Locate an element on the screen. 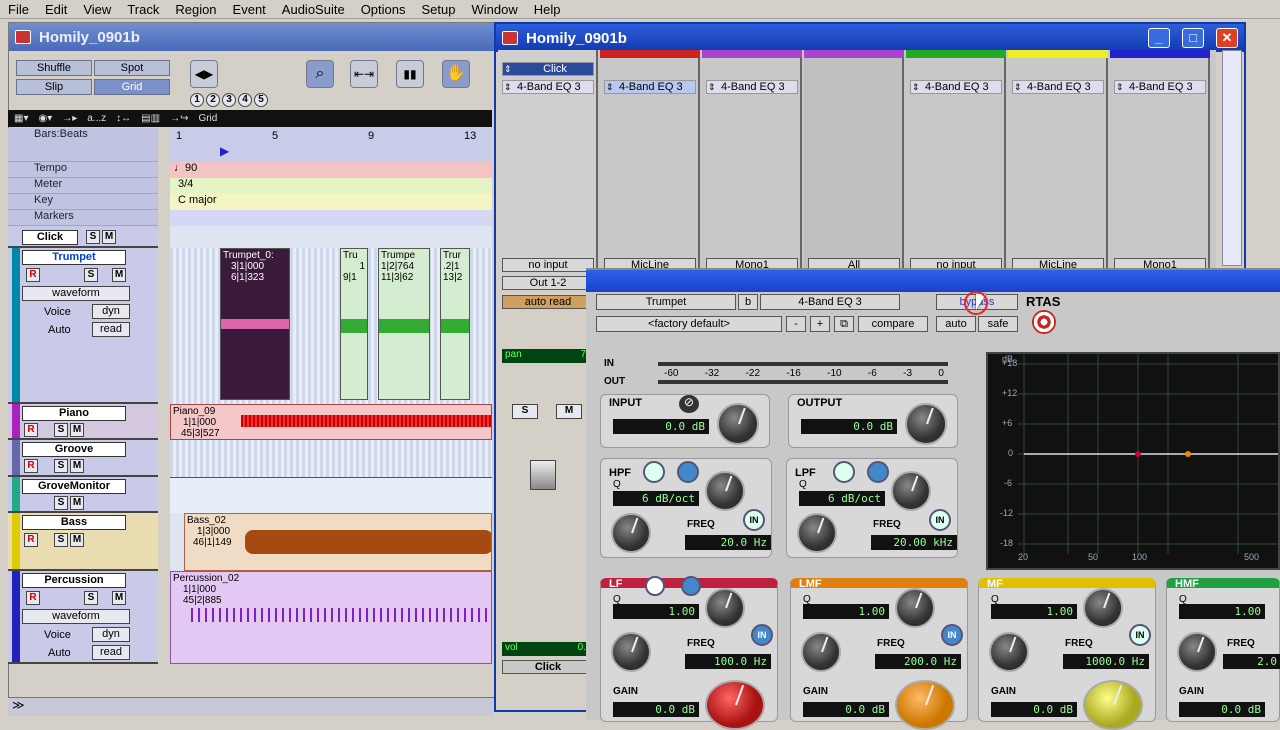 This screenshot has height=730, width=1280. track-name-groove: Groove is located at coordinates (74, 449).